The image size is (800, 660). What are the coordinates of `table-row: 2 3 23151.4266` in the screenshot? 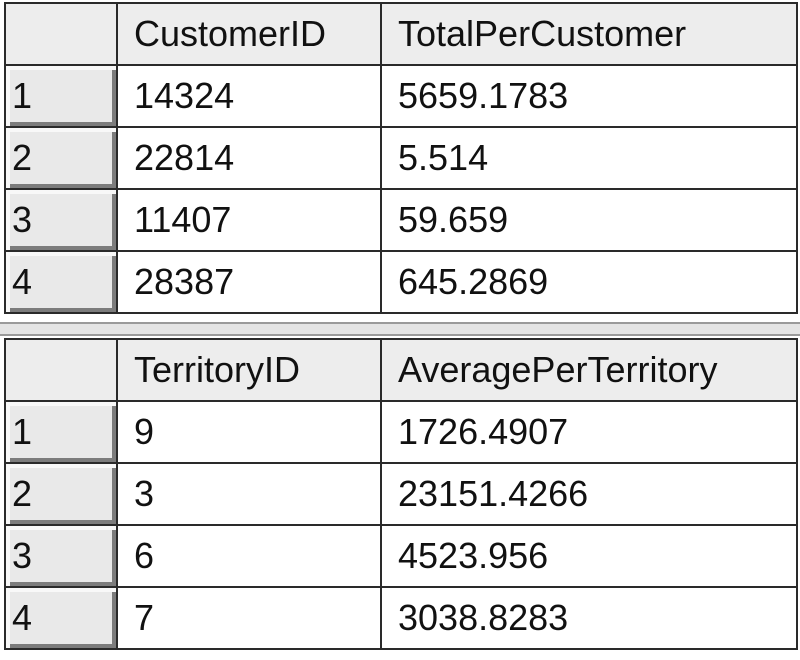 It's located at (401, 494).